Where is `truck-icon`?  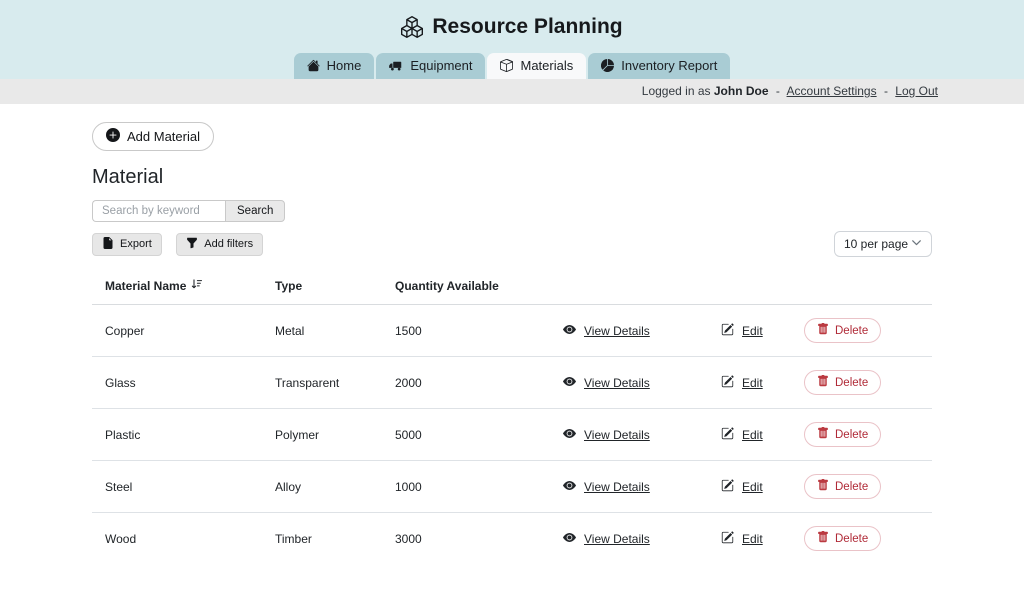
truck-icon is located at coordinates (396, 66).